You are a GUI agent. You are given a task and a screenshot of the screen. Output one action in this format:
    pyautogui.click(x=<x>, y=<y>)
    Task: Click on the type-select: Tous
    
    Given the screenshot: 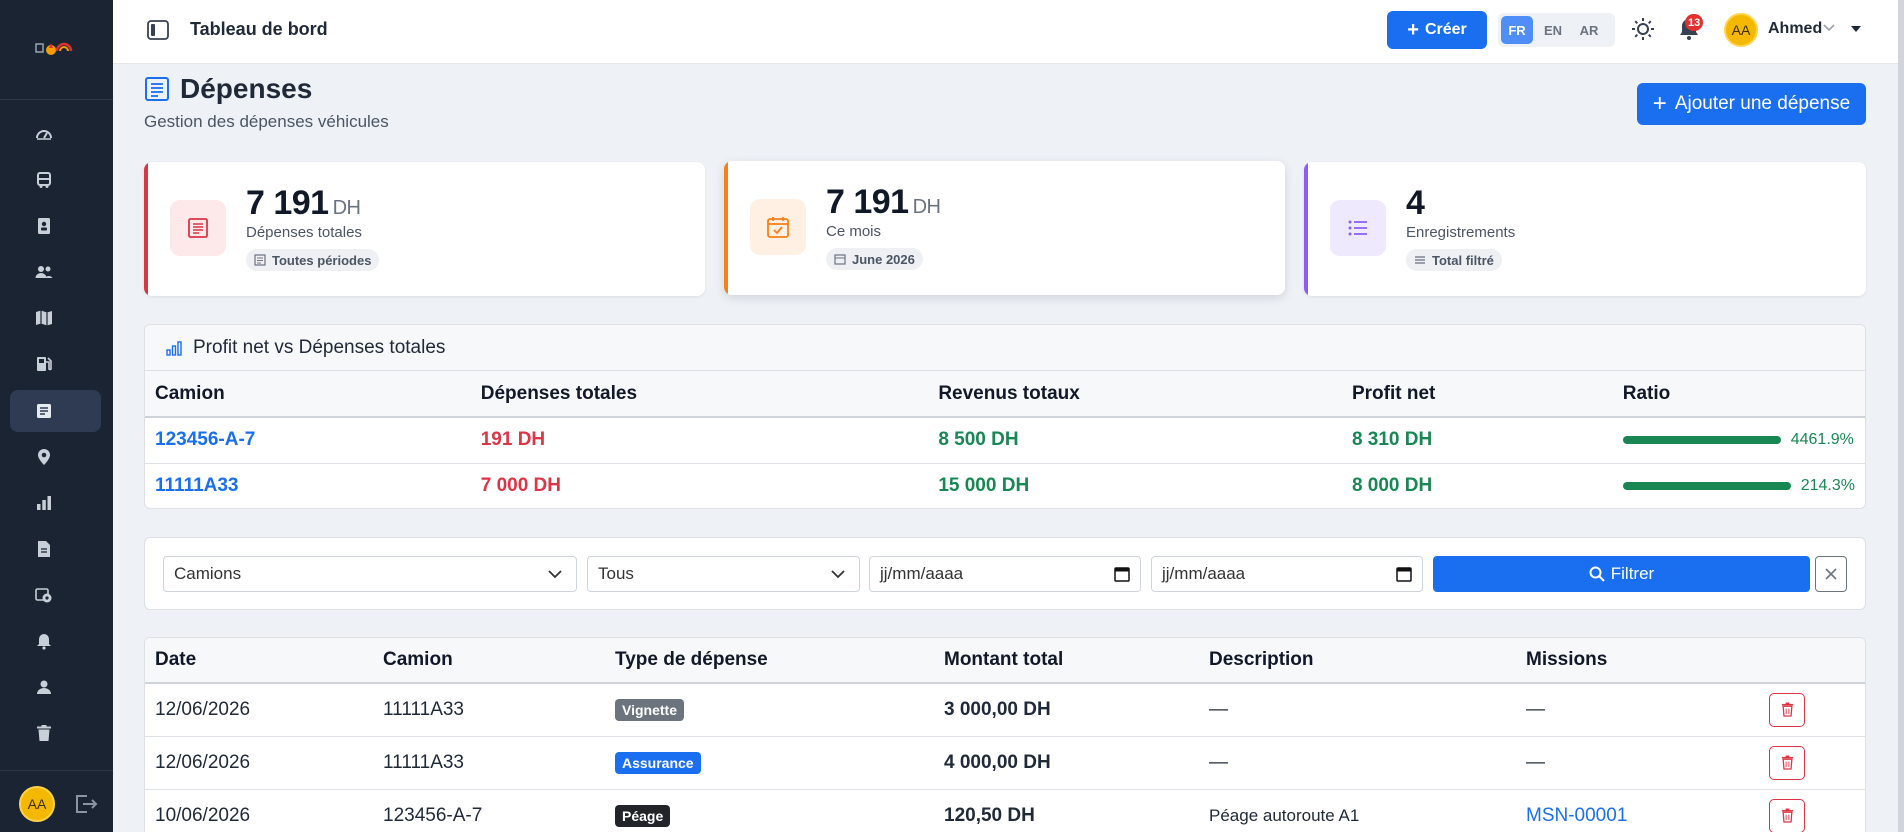 What is the action you would take?
    pyautogui.click(x=723, y=574)
    